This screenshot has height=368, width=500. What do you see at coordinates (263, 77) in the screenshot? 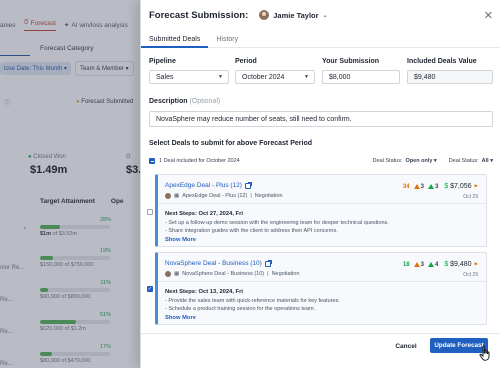
I see `period-value: October 2024` at bounding box center [263, 77].